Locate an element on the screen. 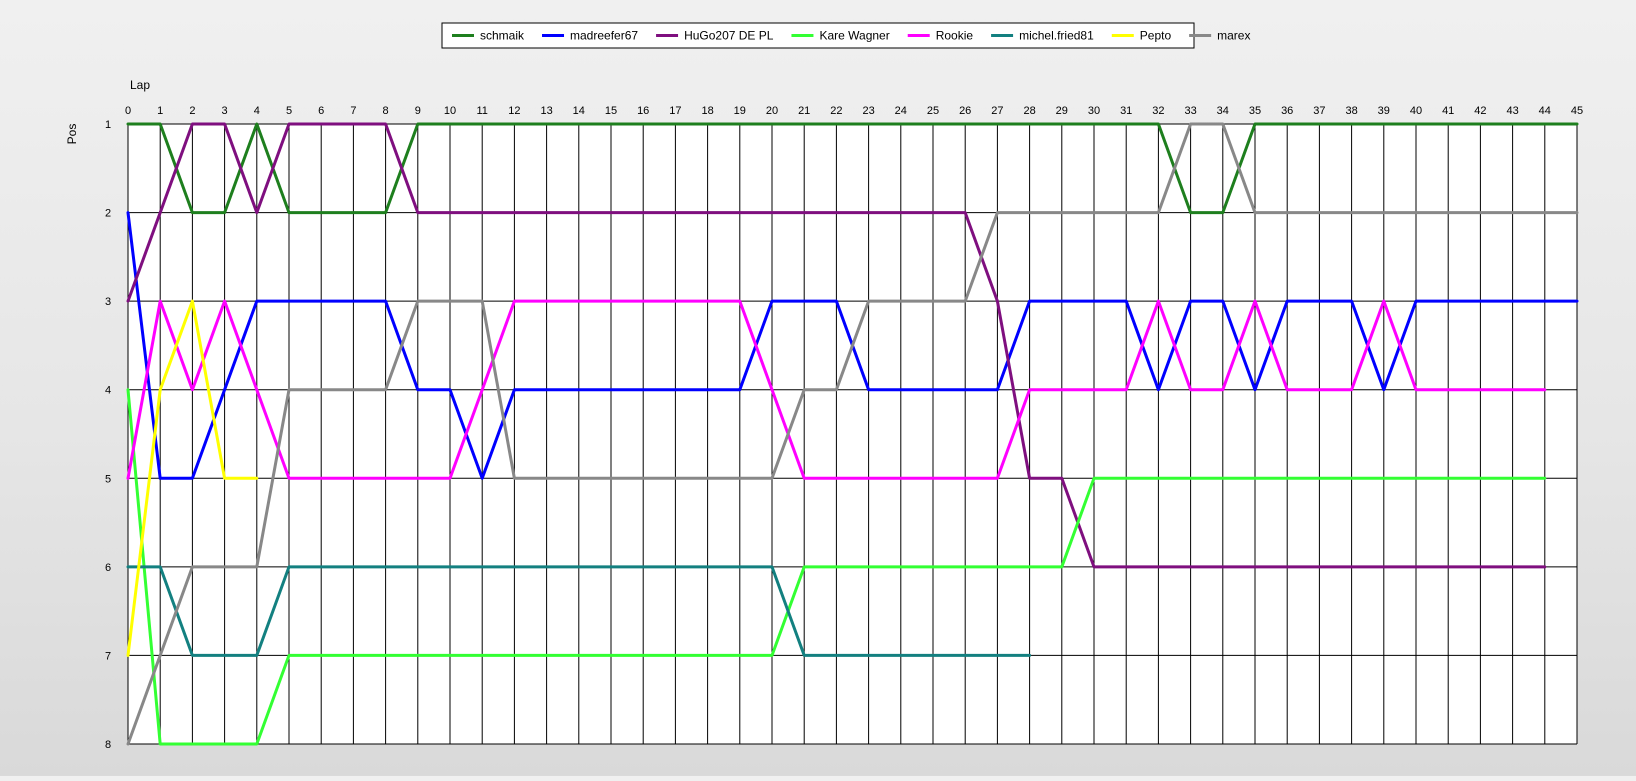  y-tick-label: 4 is located at coordinates (108, 391).